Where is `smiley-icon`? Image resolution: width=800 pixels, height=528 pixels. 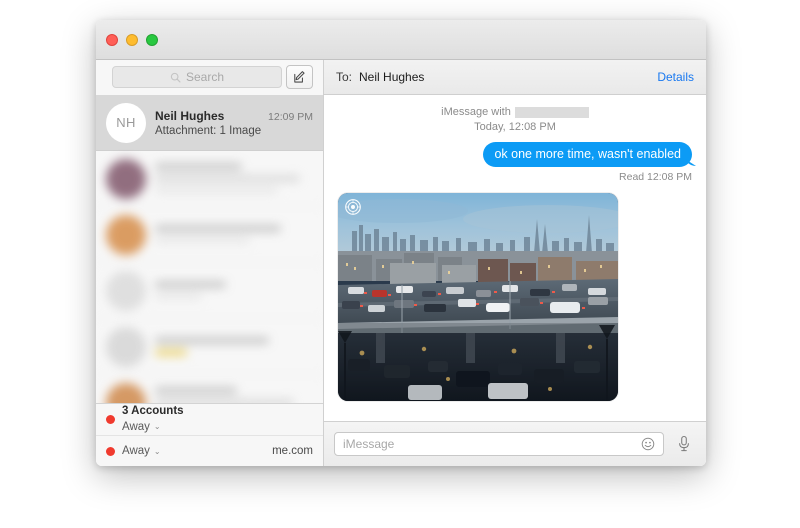 smiley-icon is located at coordinates (648, 444).